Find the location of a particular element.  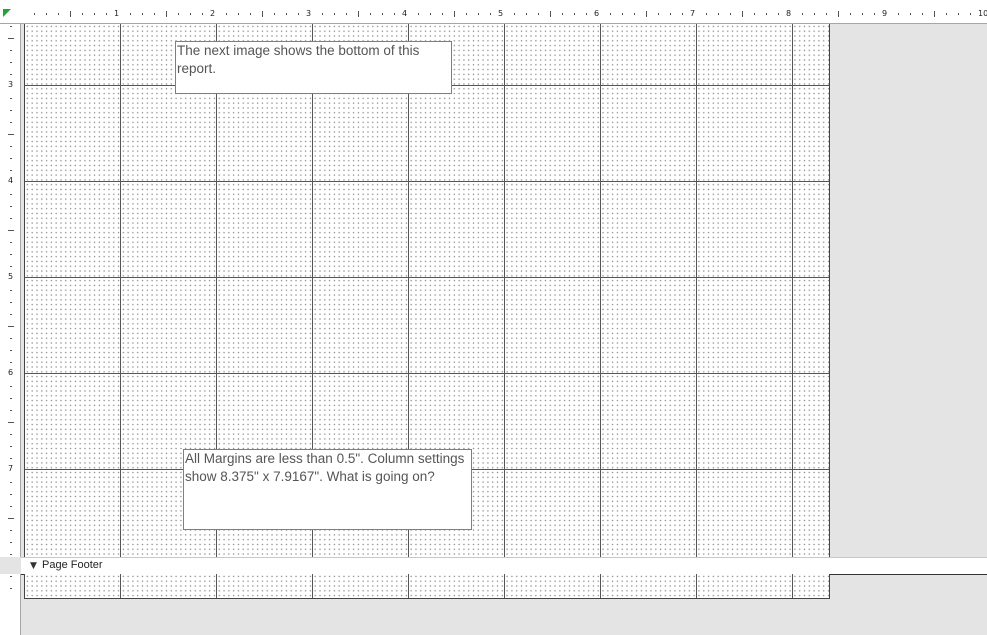

page-footer-label: Page Footer is located at coordinates (72, 565).